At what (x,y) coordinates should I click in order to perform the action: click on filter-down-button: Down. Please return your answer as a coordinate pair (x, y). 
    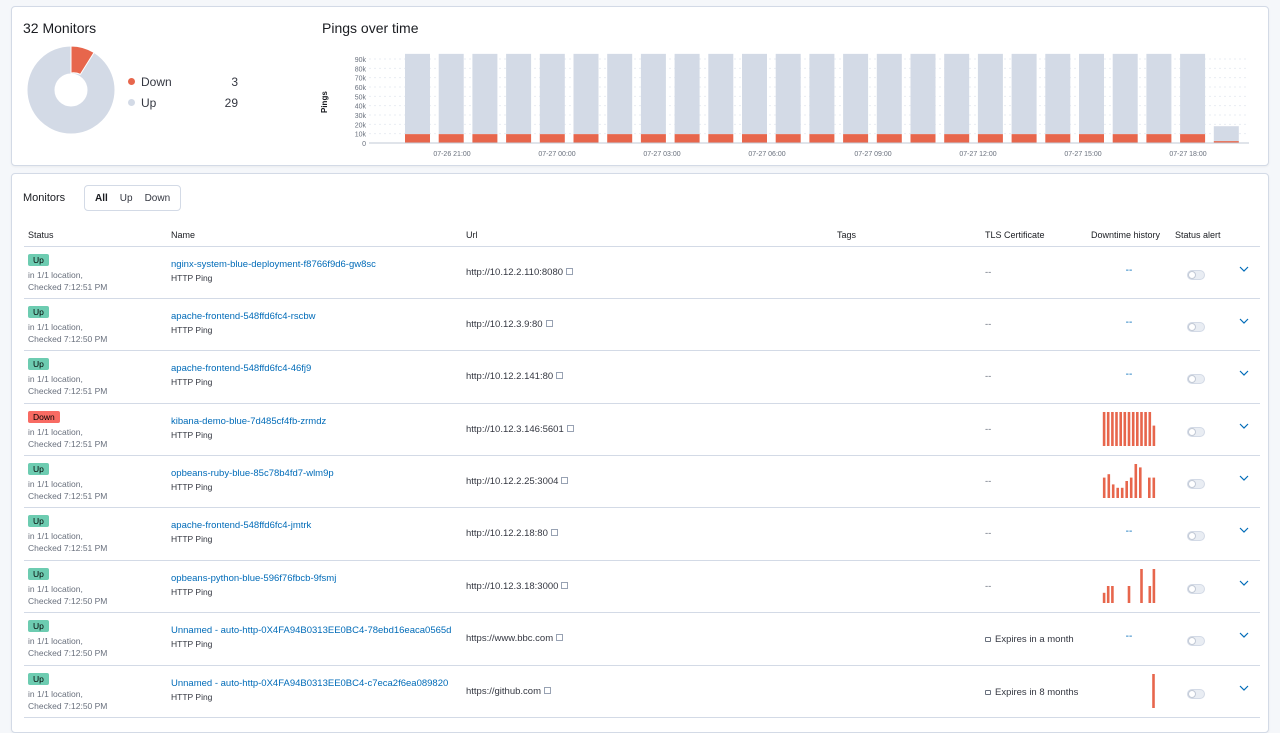
    Looking at the image, I should click on (158, 198).